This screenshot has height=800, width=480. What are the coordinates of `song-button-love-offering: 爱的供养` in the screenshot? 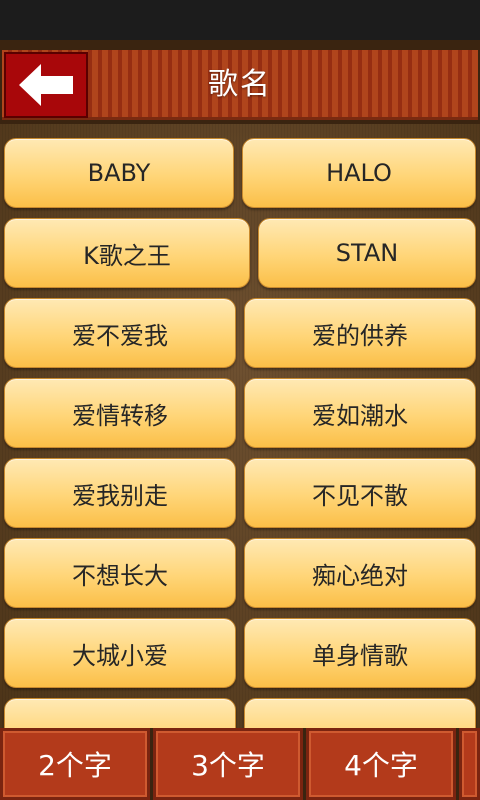 It's located at (360, 333).